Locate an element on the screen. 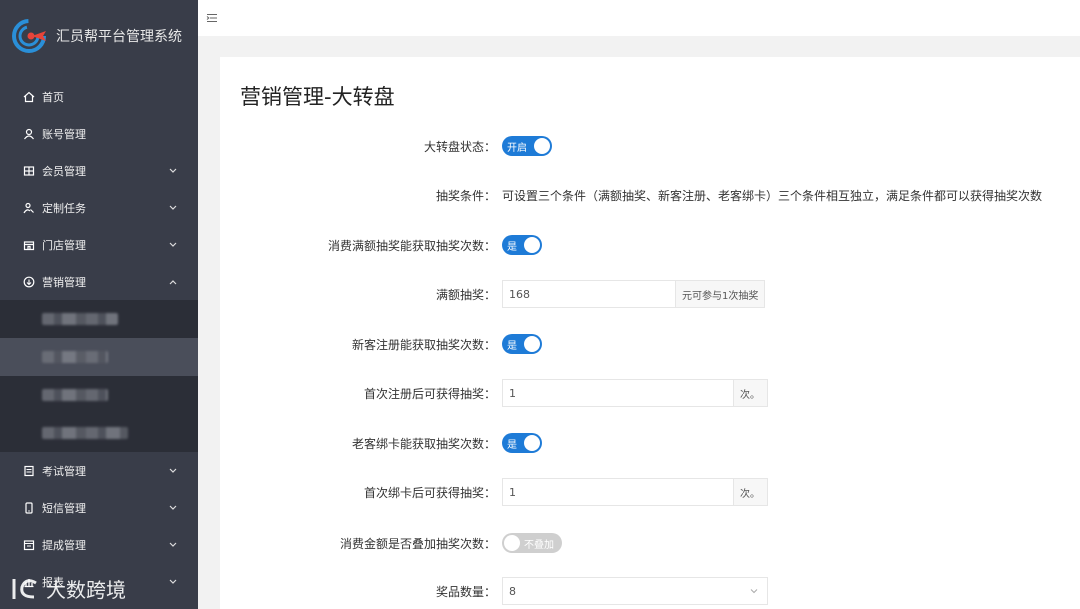 The image size is (1080, 609). sidebar-item-label: 考试管理 is located at coordinates (64, 471).